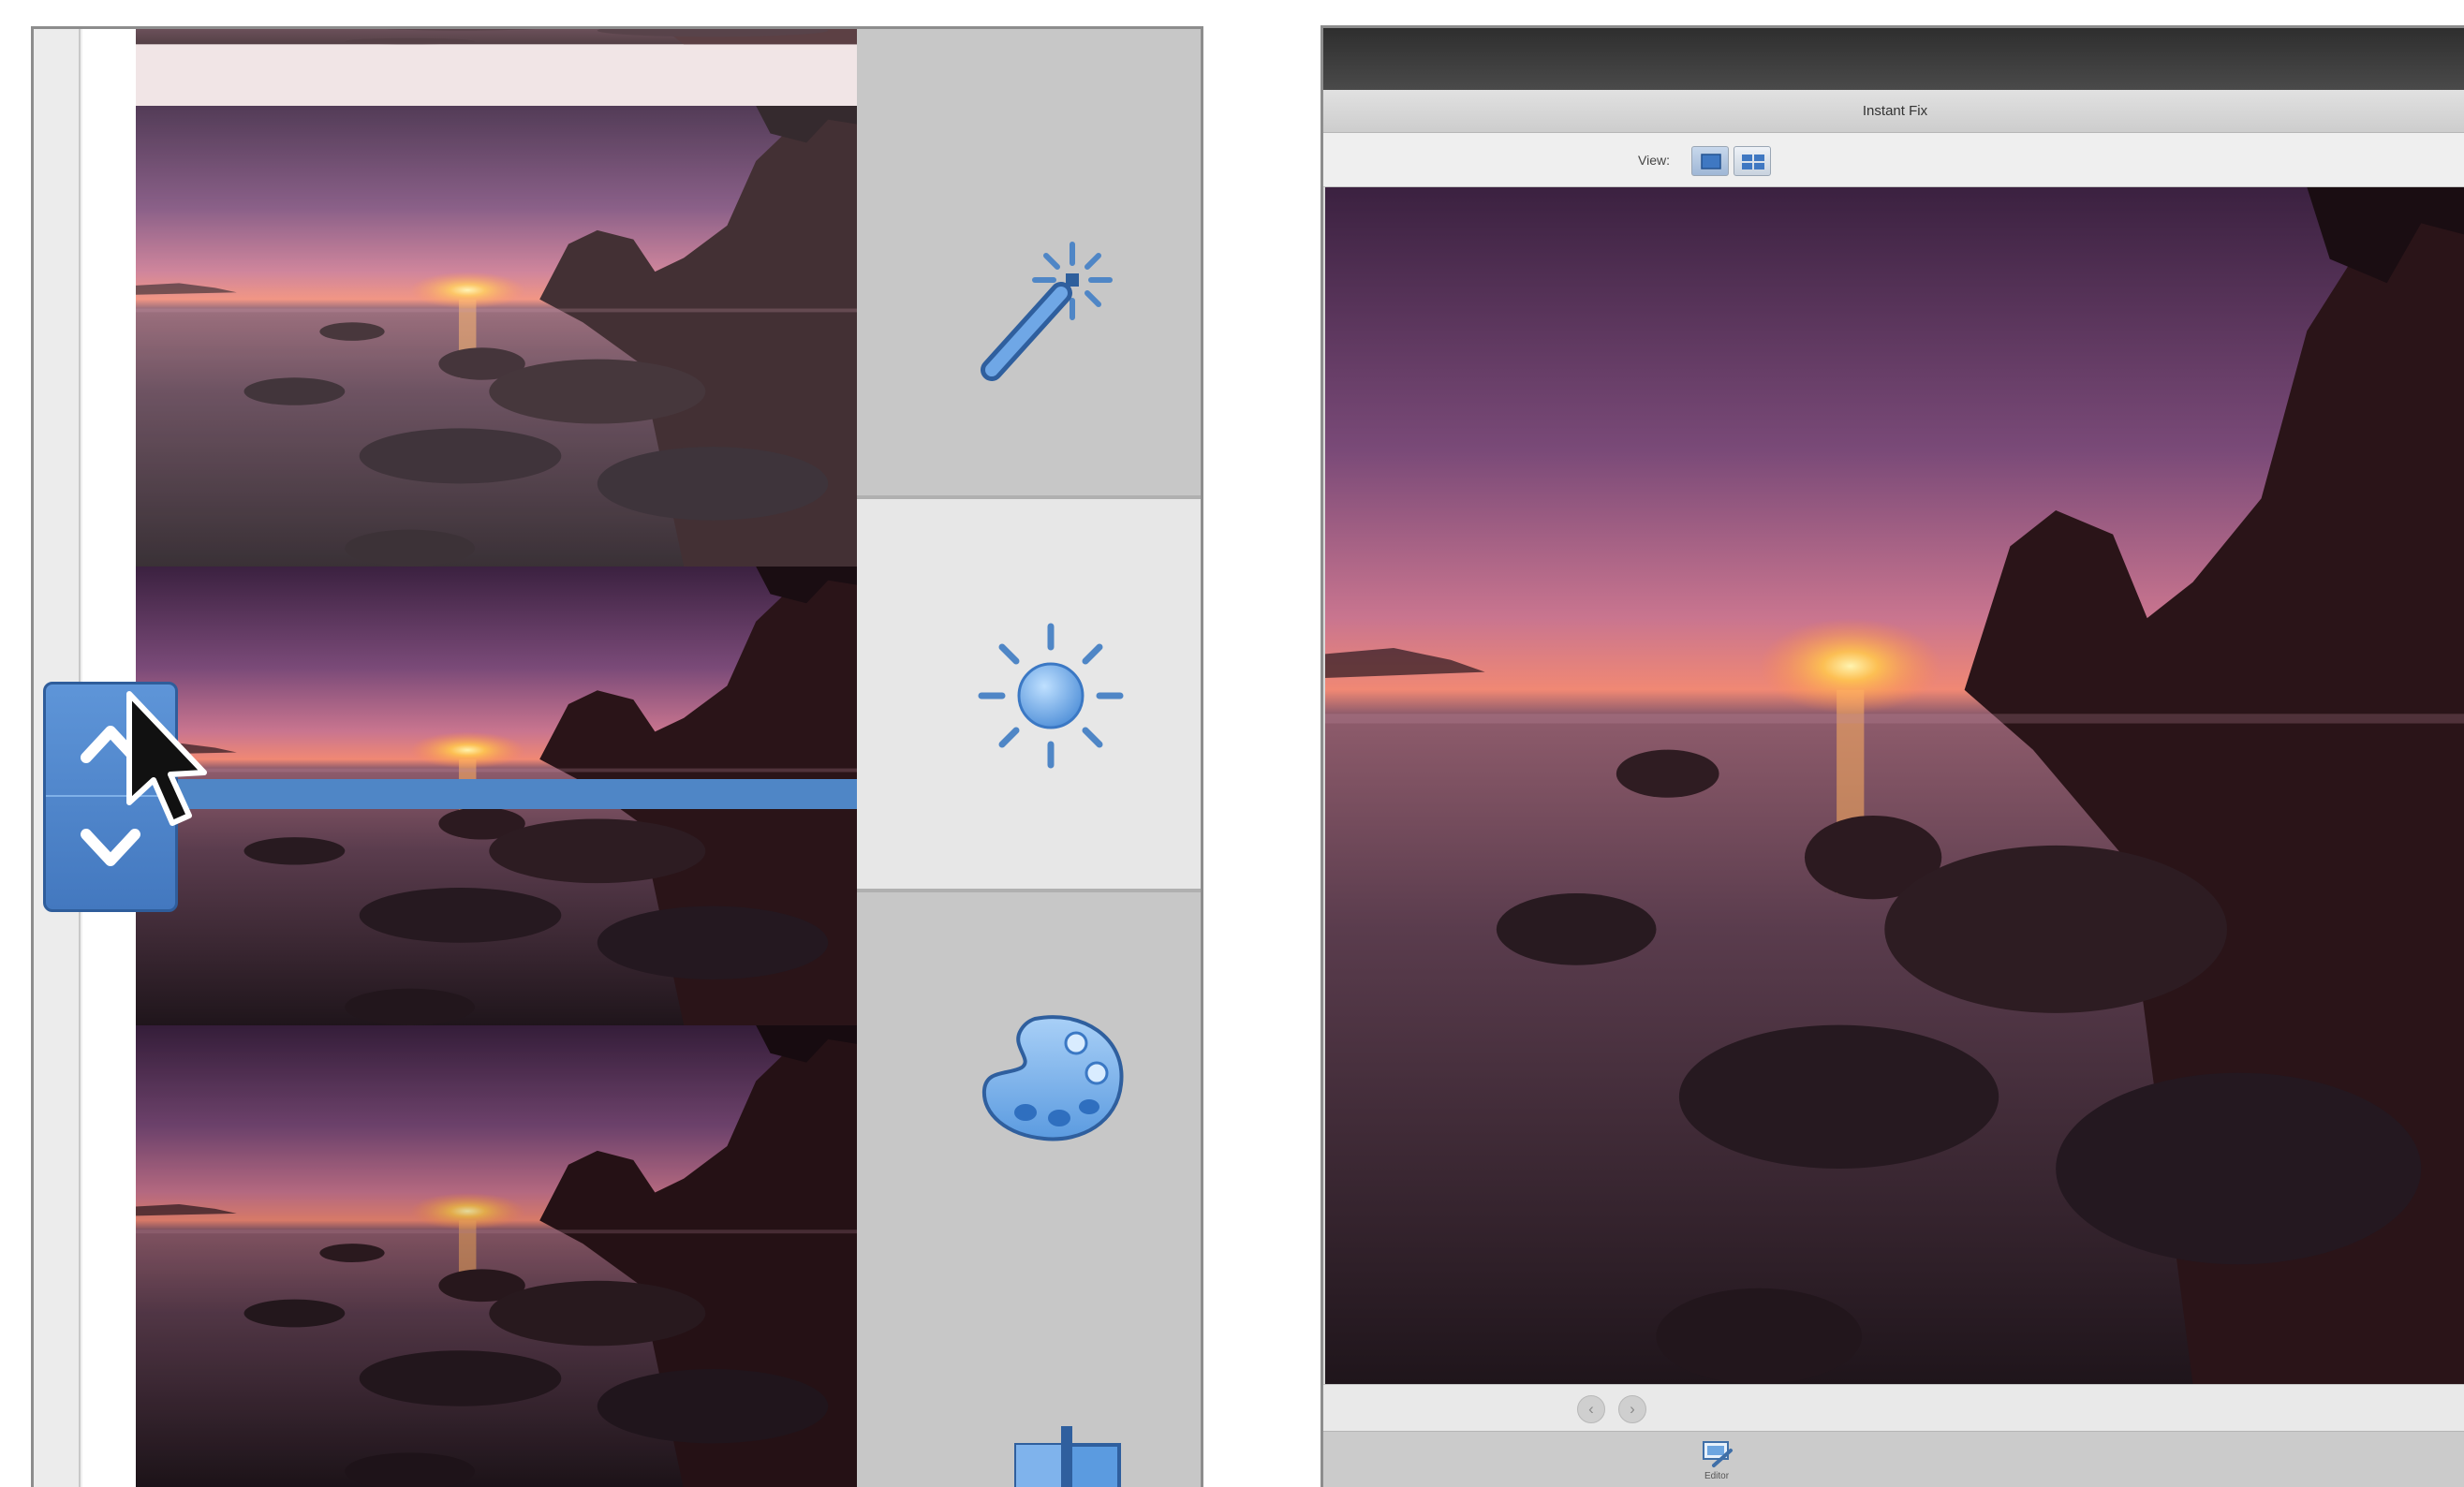 The height and width of the screenshot is (1487, 2464). I want to click on panel-title: Instant Fix, so click(1895, 111).